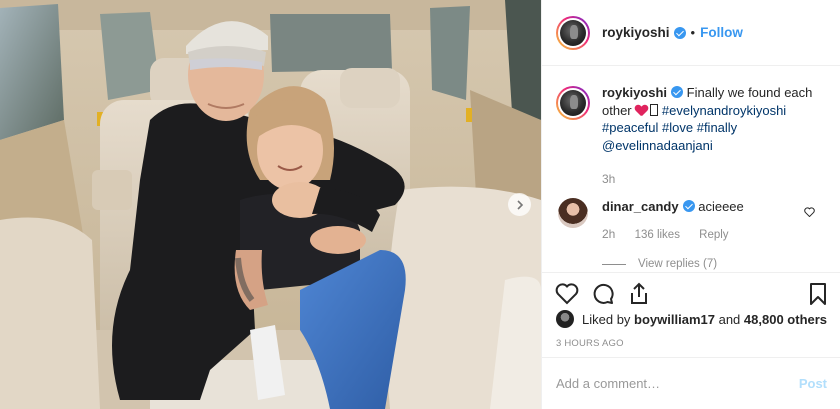  What do you see at coordinates (724, 110) in the screenshot?
I see `hashtag-link: #evelynandroykiyoshi` at bounding box center [724, 110].